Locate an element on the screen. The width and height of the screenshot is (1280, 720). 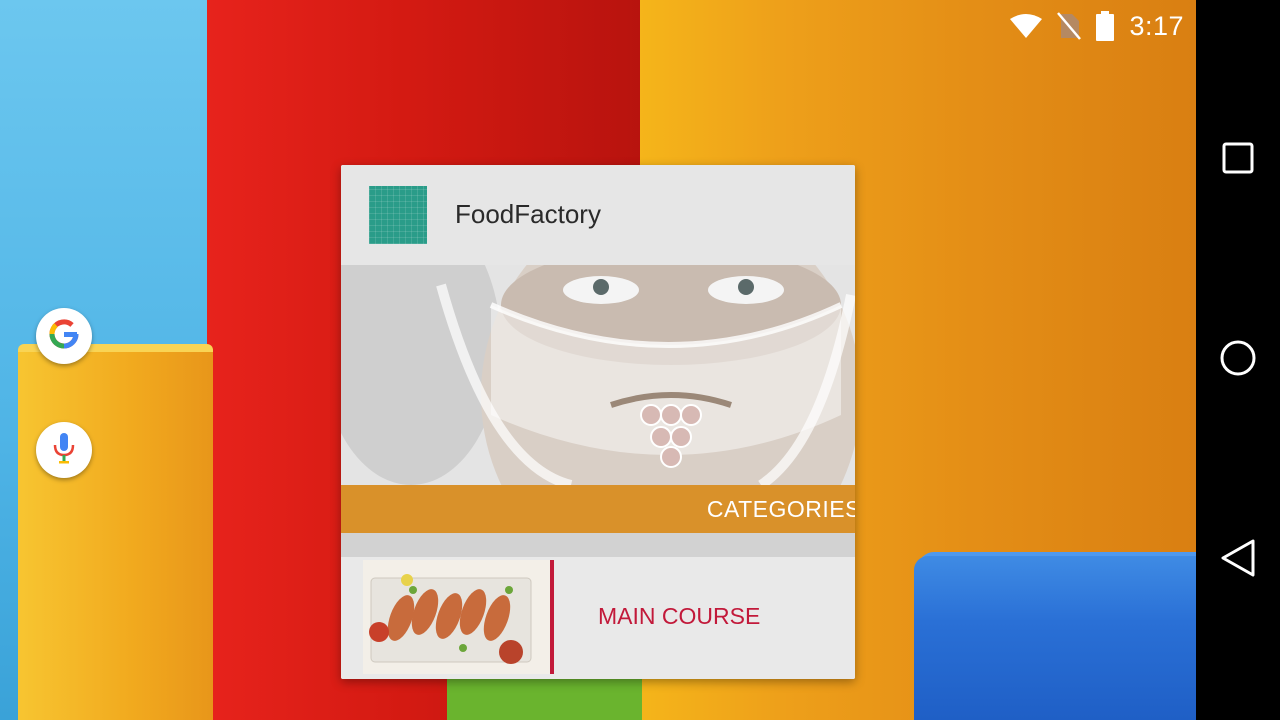
home-icon is located at coordinates (1238, 360).